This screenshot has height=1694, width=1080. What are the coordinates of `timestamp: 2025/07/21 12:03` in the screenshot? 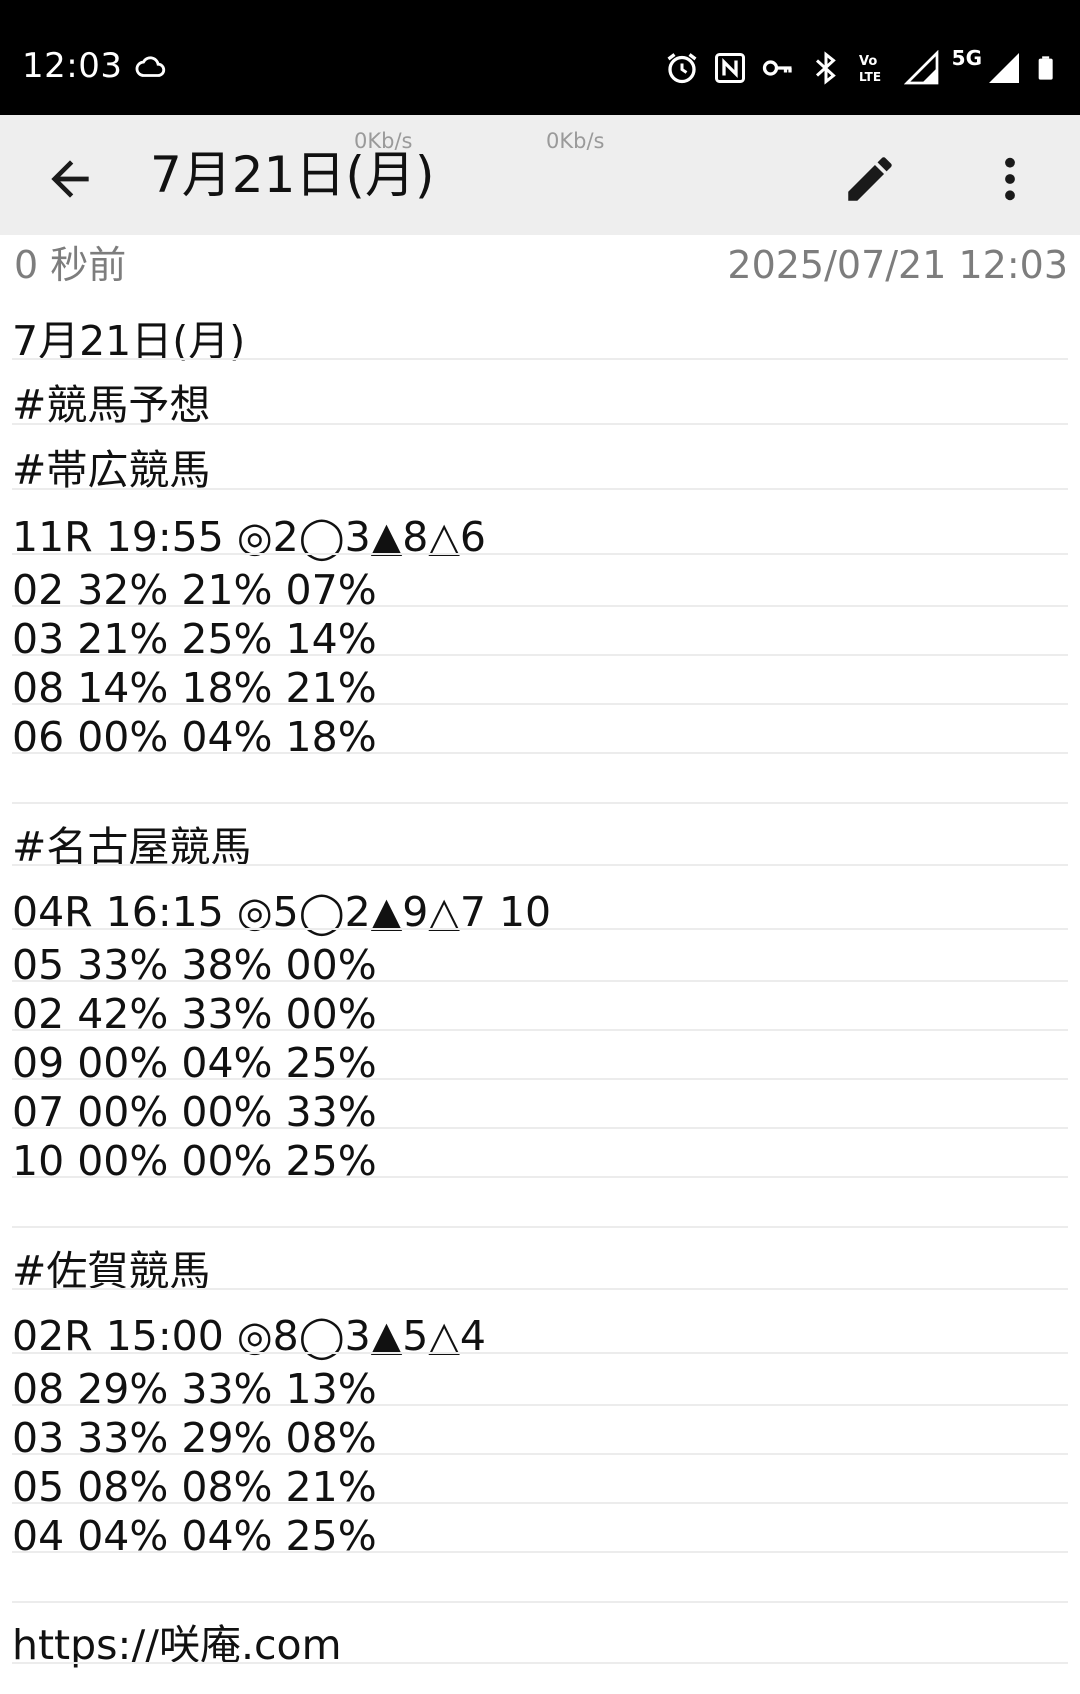 It's located at (897, 265).